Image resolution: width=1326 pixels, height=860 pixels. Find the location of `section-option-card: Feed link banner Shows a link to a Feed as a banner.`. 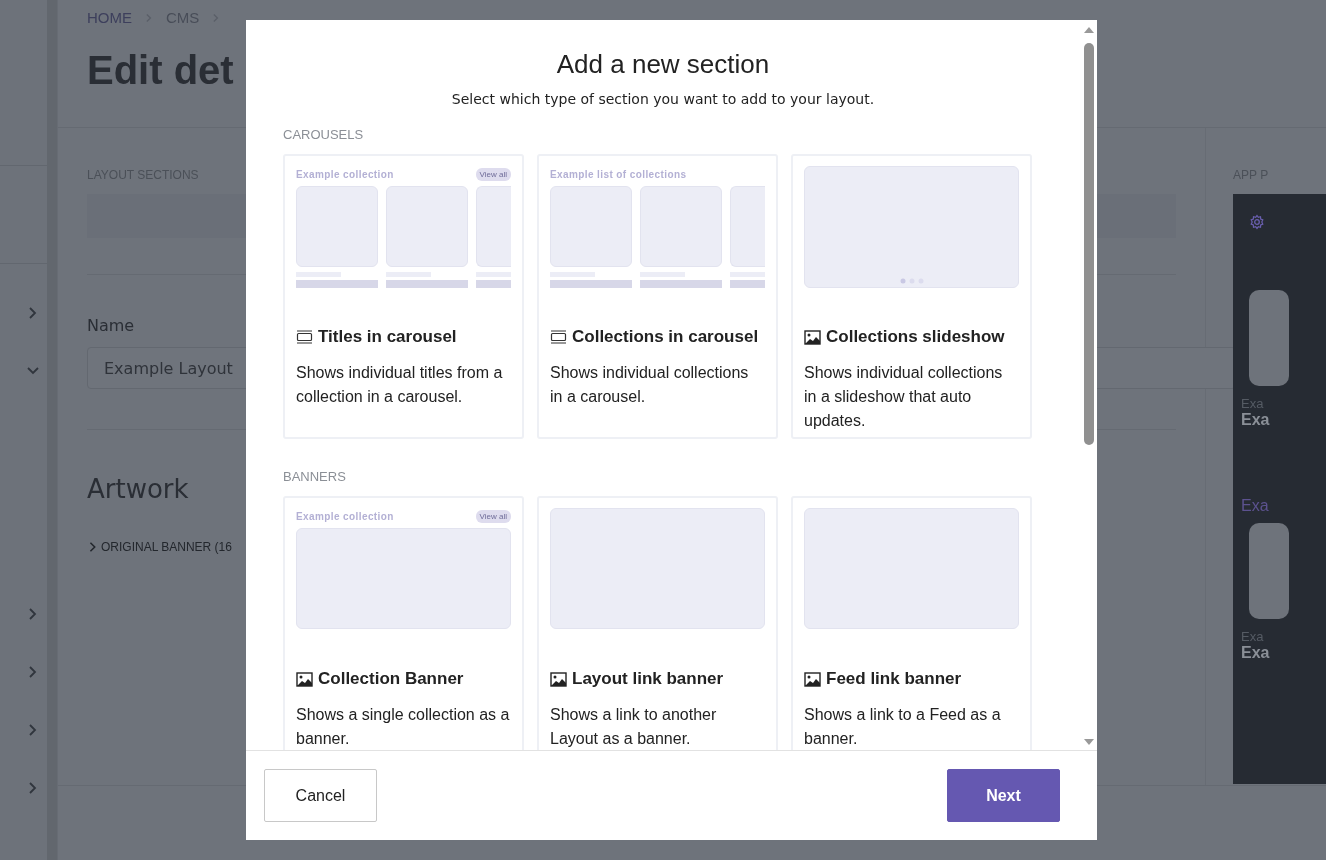

section-option-card: Feed link banner Shows a link to a Feed as a banner. is located at coordinates (911, 623).